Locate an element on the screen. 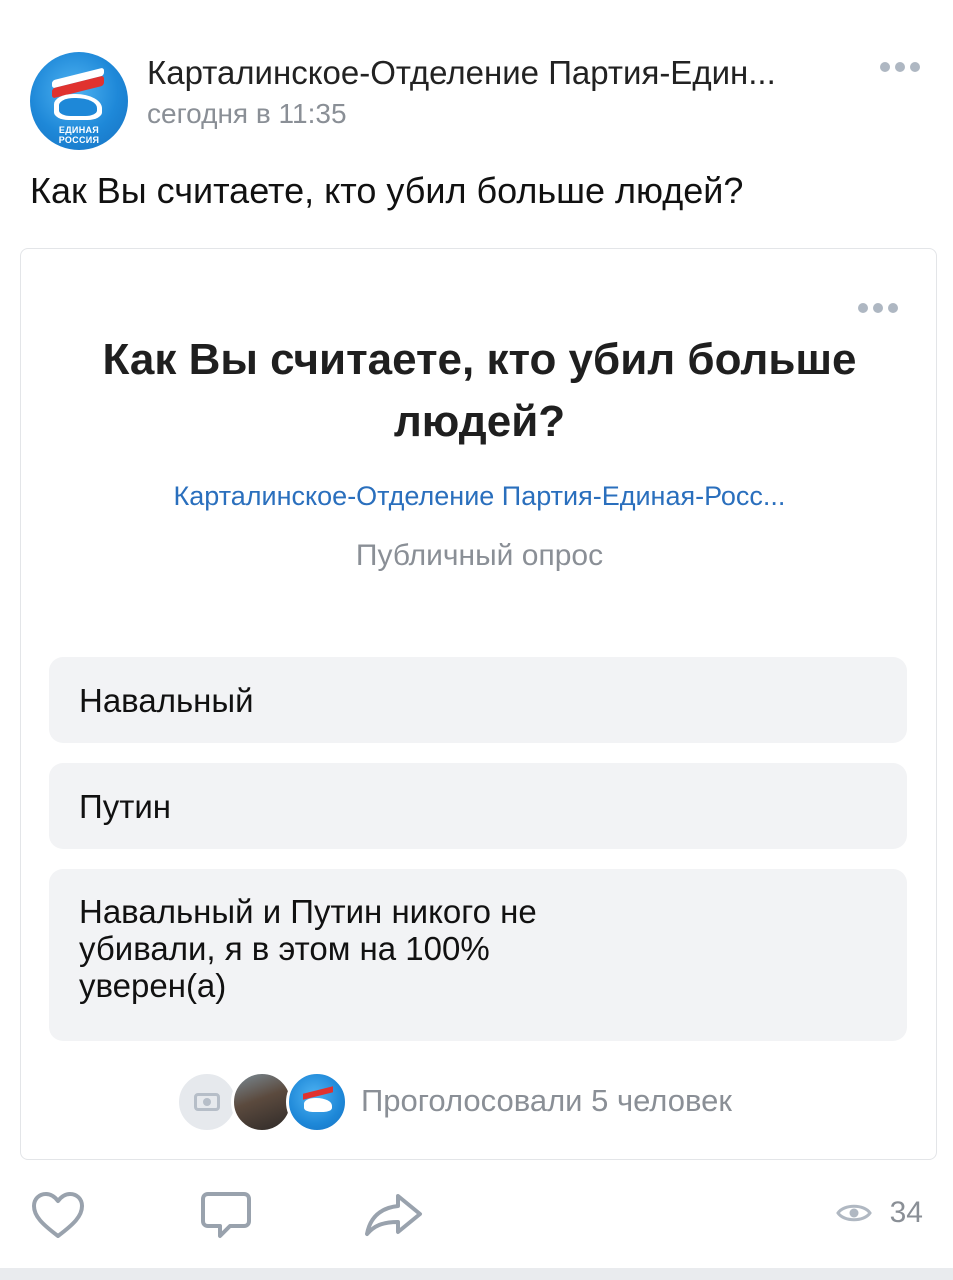 The height and width of the screenshot is (1280, 953). post-more-icon is located at coordinates (900, 67).